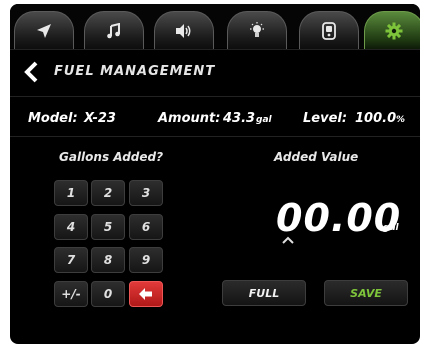 This screenshot has height=349, width=428. What do you see at coordinates (189, 118) in the screenshot?
I see `amount-label: Amount:` at bounding box center [189, 118].